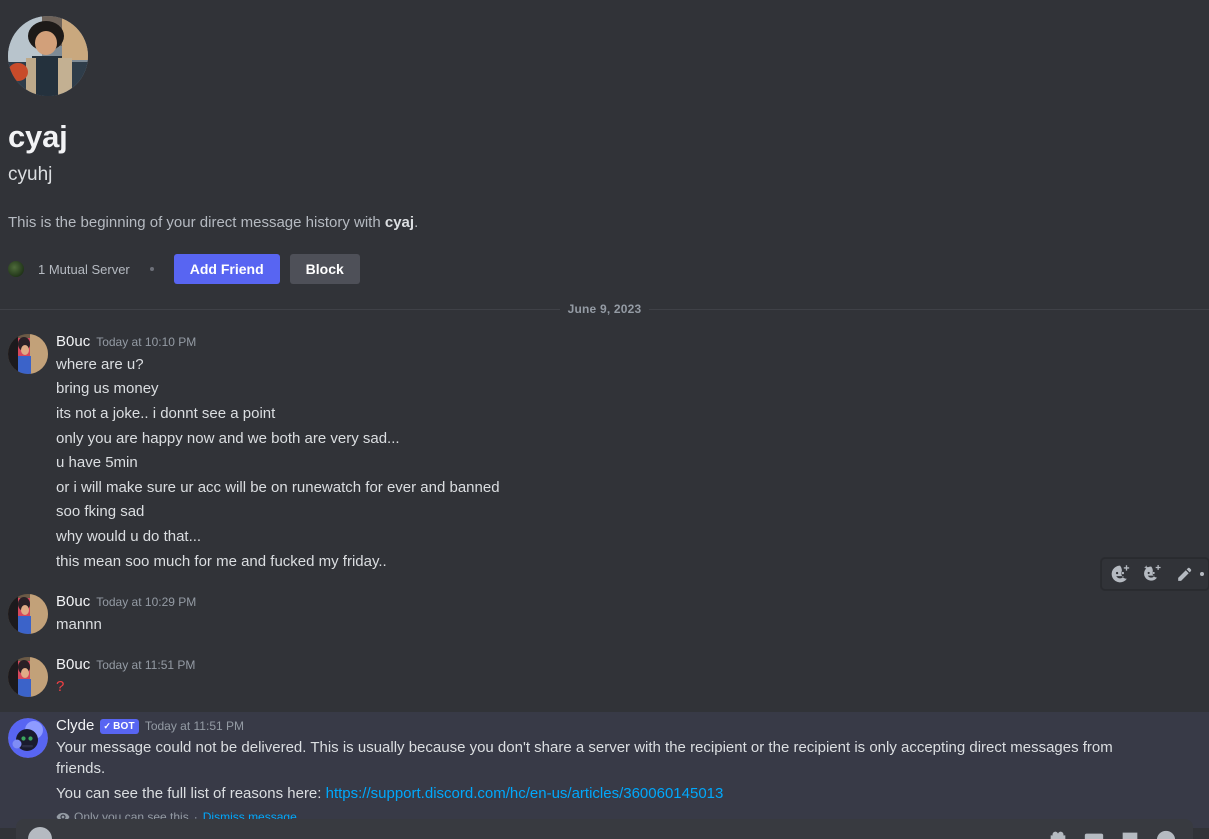 This screenshot has height=839, width=1209. I want to click on add-friend-button: Add Friend, so click(226, 269).